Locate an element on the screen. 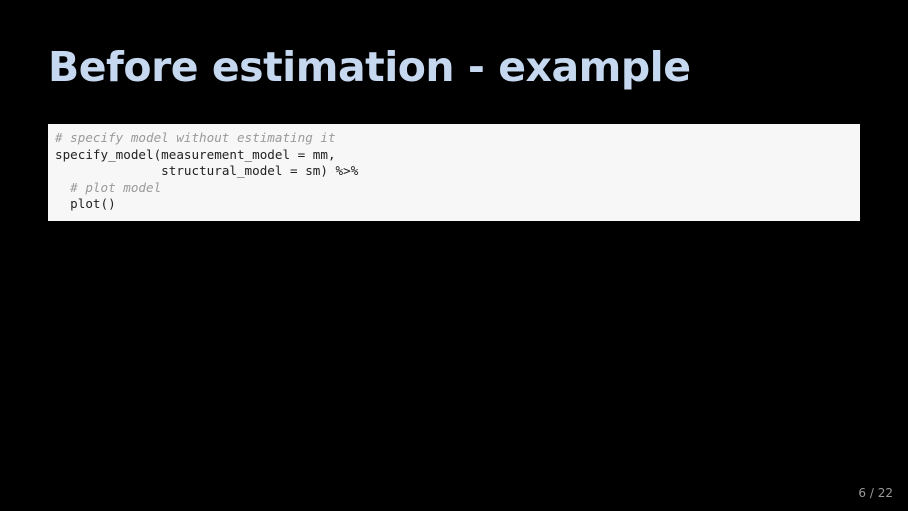 The image size is (908, 511). code-line: # specify model without estimating it is located at coordinates (454, 138).